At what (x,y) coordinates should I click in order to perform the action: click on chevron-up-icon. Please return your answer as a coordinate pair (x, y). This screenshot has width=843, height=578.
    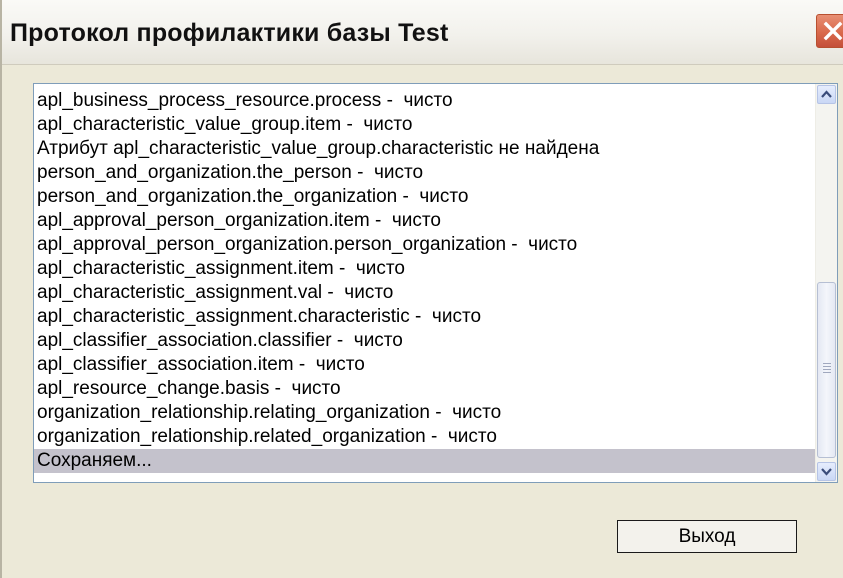
    Looking at the image, I should click on (826, 94).